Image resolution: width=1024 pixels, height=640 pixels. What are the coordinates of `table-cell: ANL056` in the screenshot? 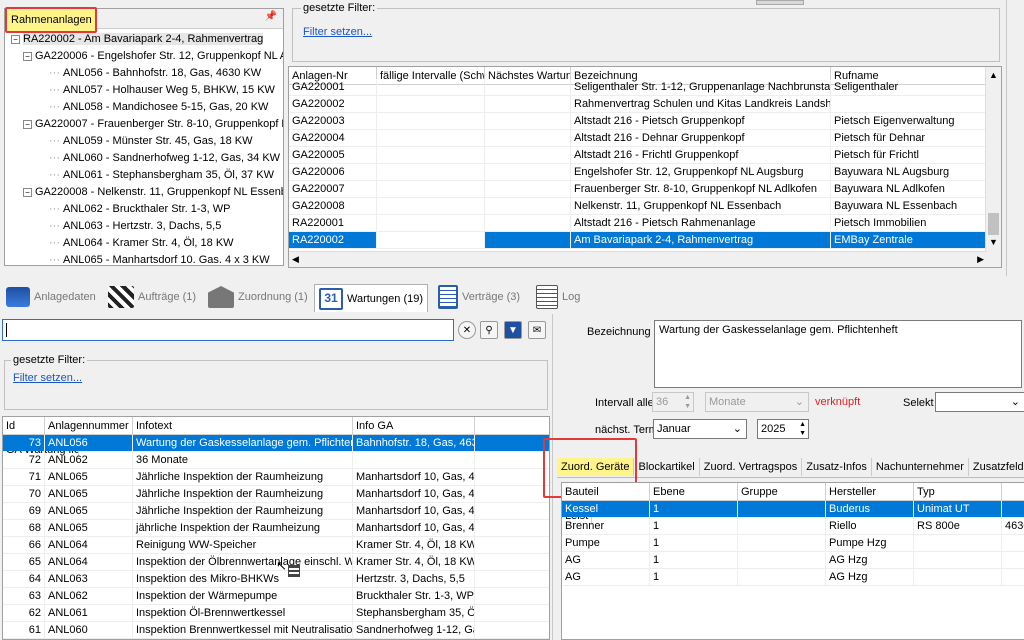 It's located at (89, 443).